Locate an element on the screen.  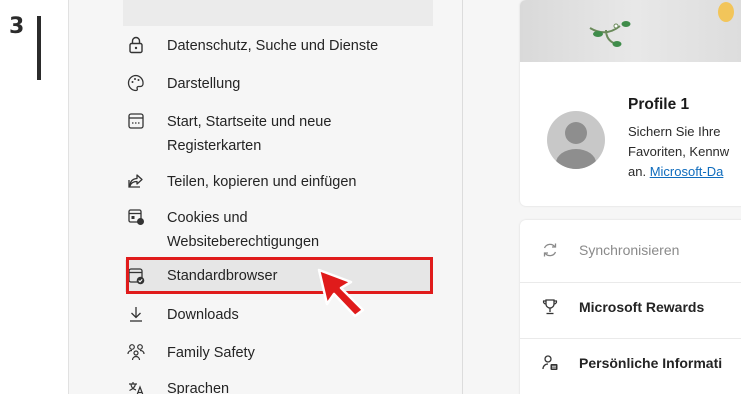
sidebar-item-share: Teilen, kopieren und einfügen is located at coordinates (278, 182).